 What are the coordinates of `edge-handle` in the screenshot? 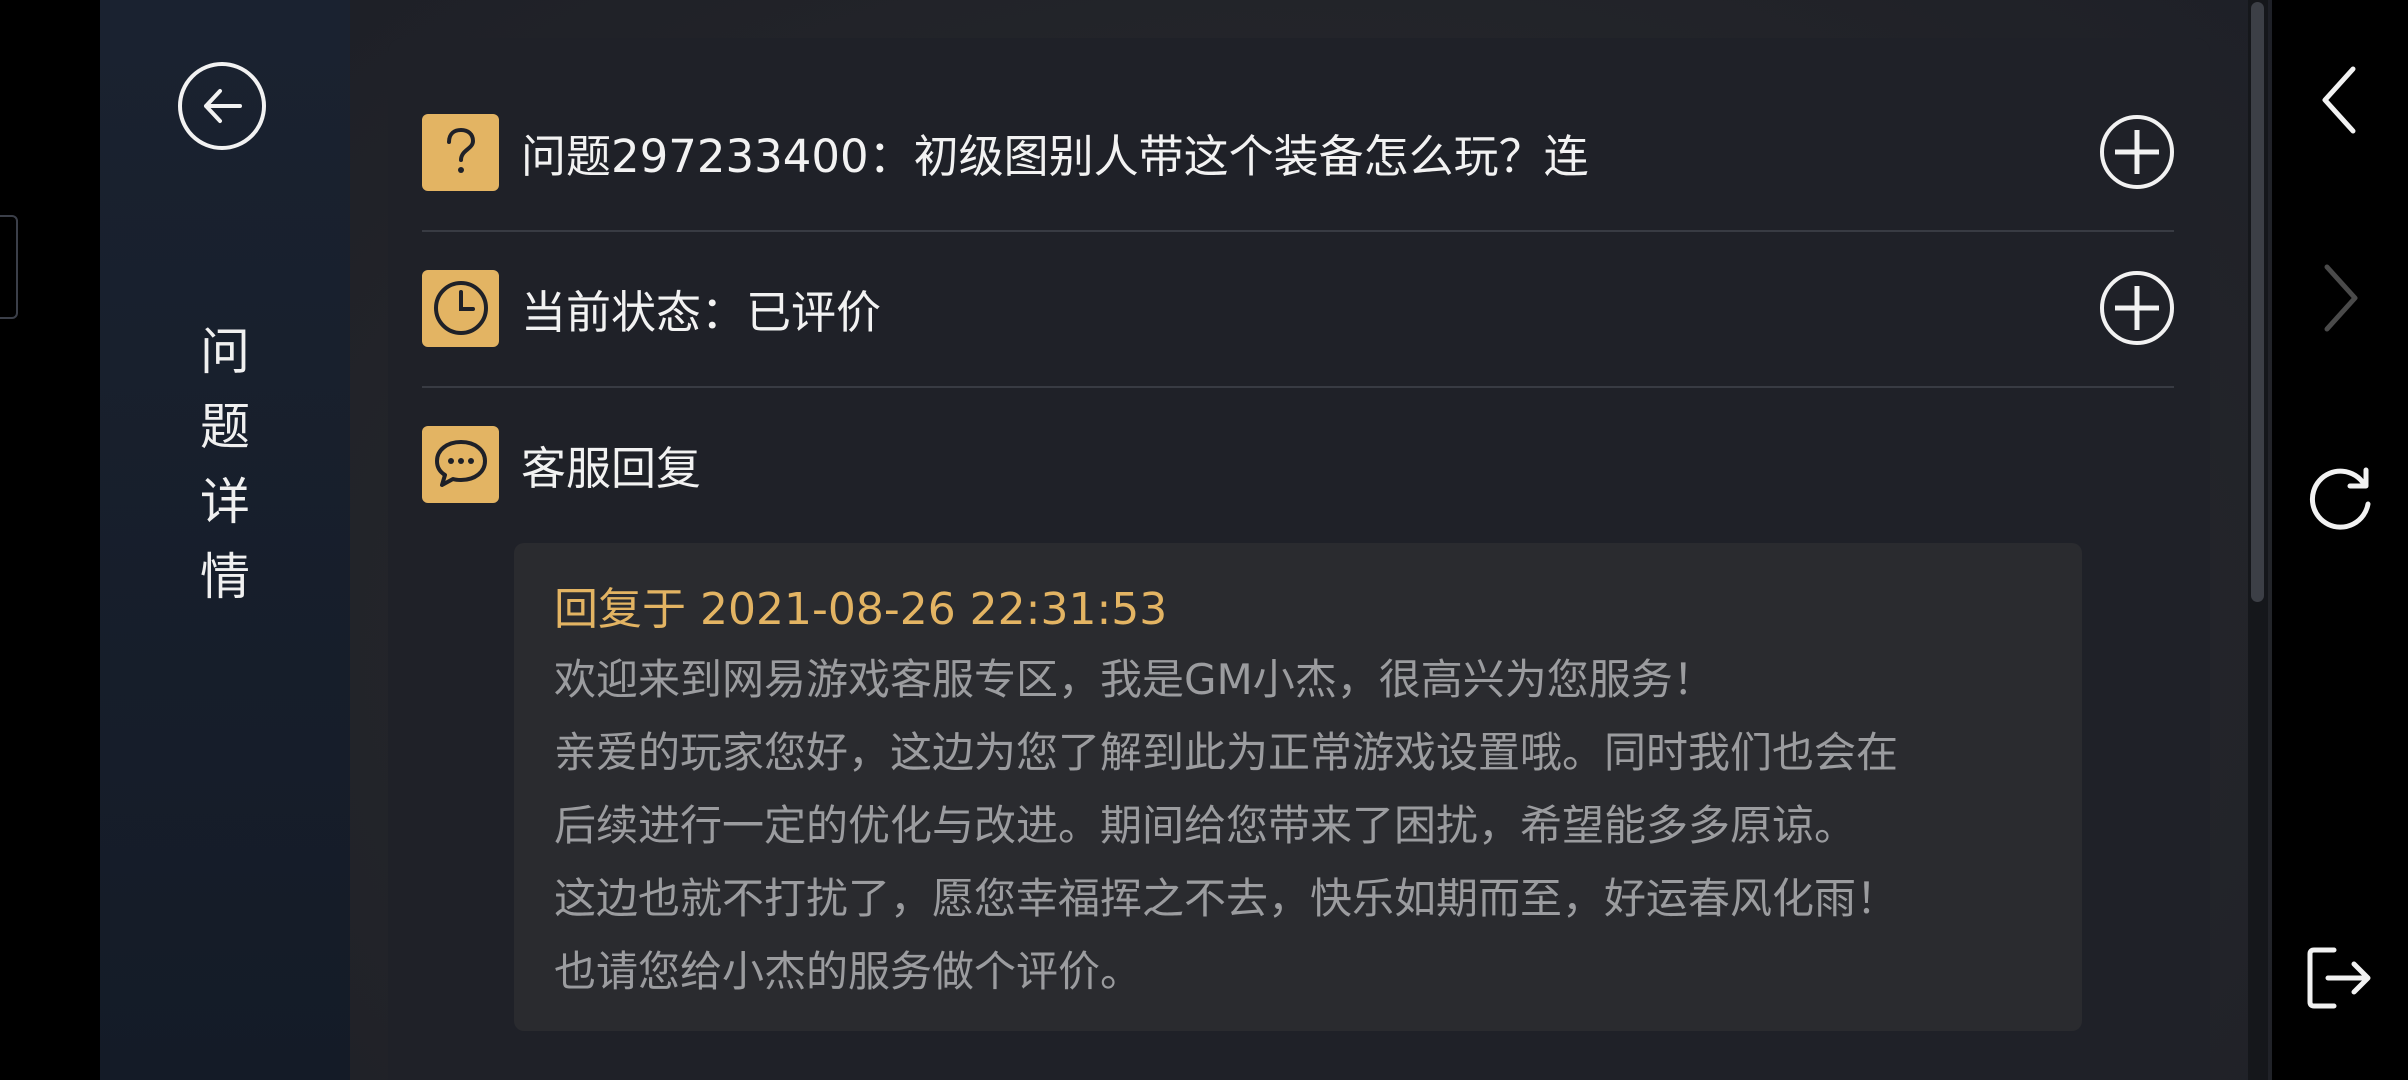 It's located at (9, 267).